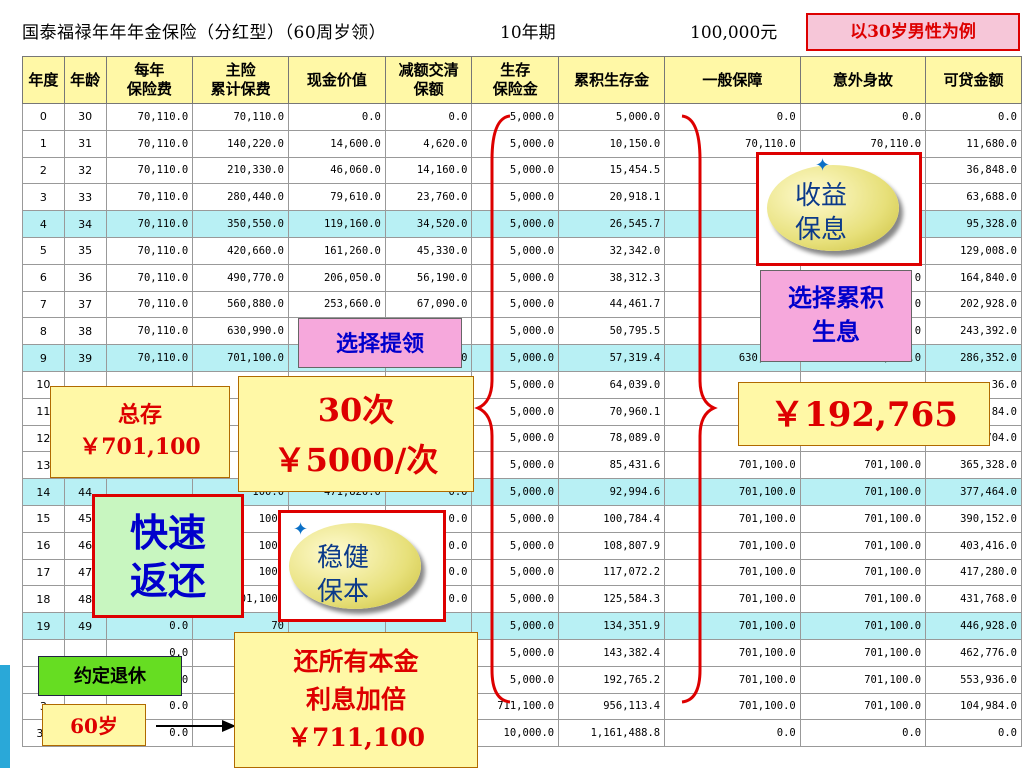 Image resolution: width=1024 pixels, height=768 pixels. I want to click on select-withdraw-text: 选择提领, so click(379, 344).